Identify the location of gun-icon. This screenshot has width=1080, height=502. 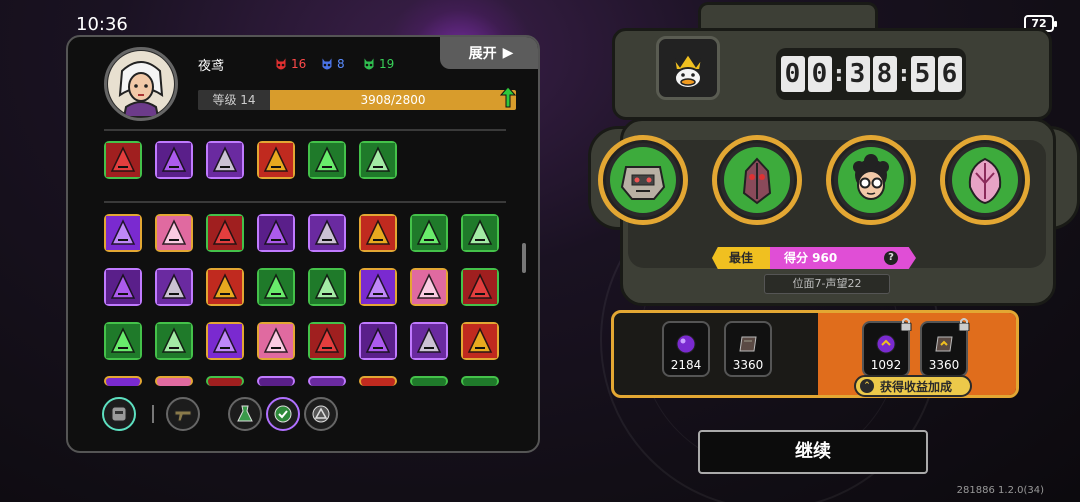
(183, 416).